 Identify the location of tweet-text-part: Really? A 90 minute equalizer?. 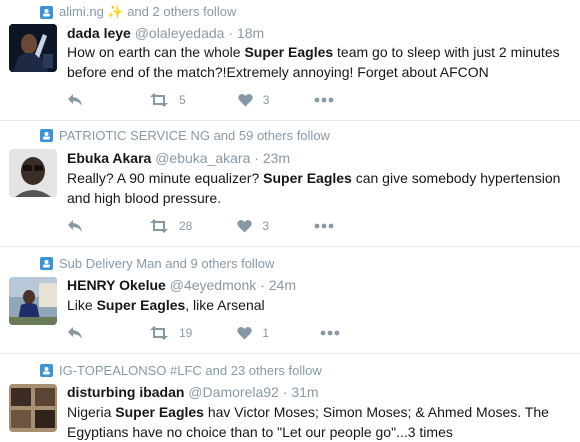
(165, 178).